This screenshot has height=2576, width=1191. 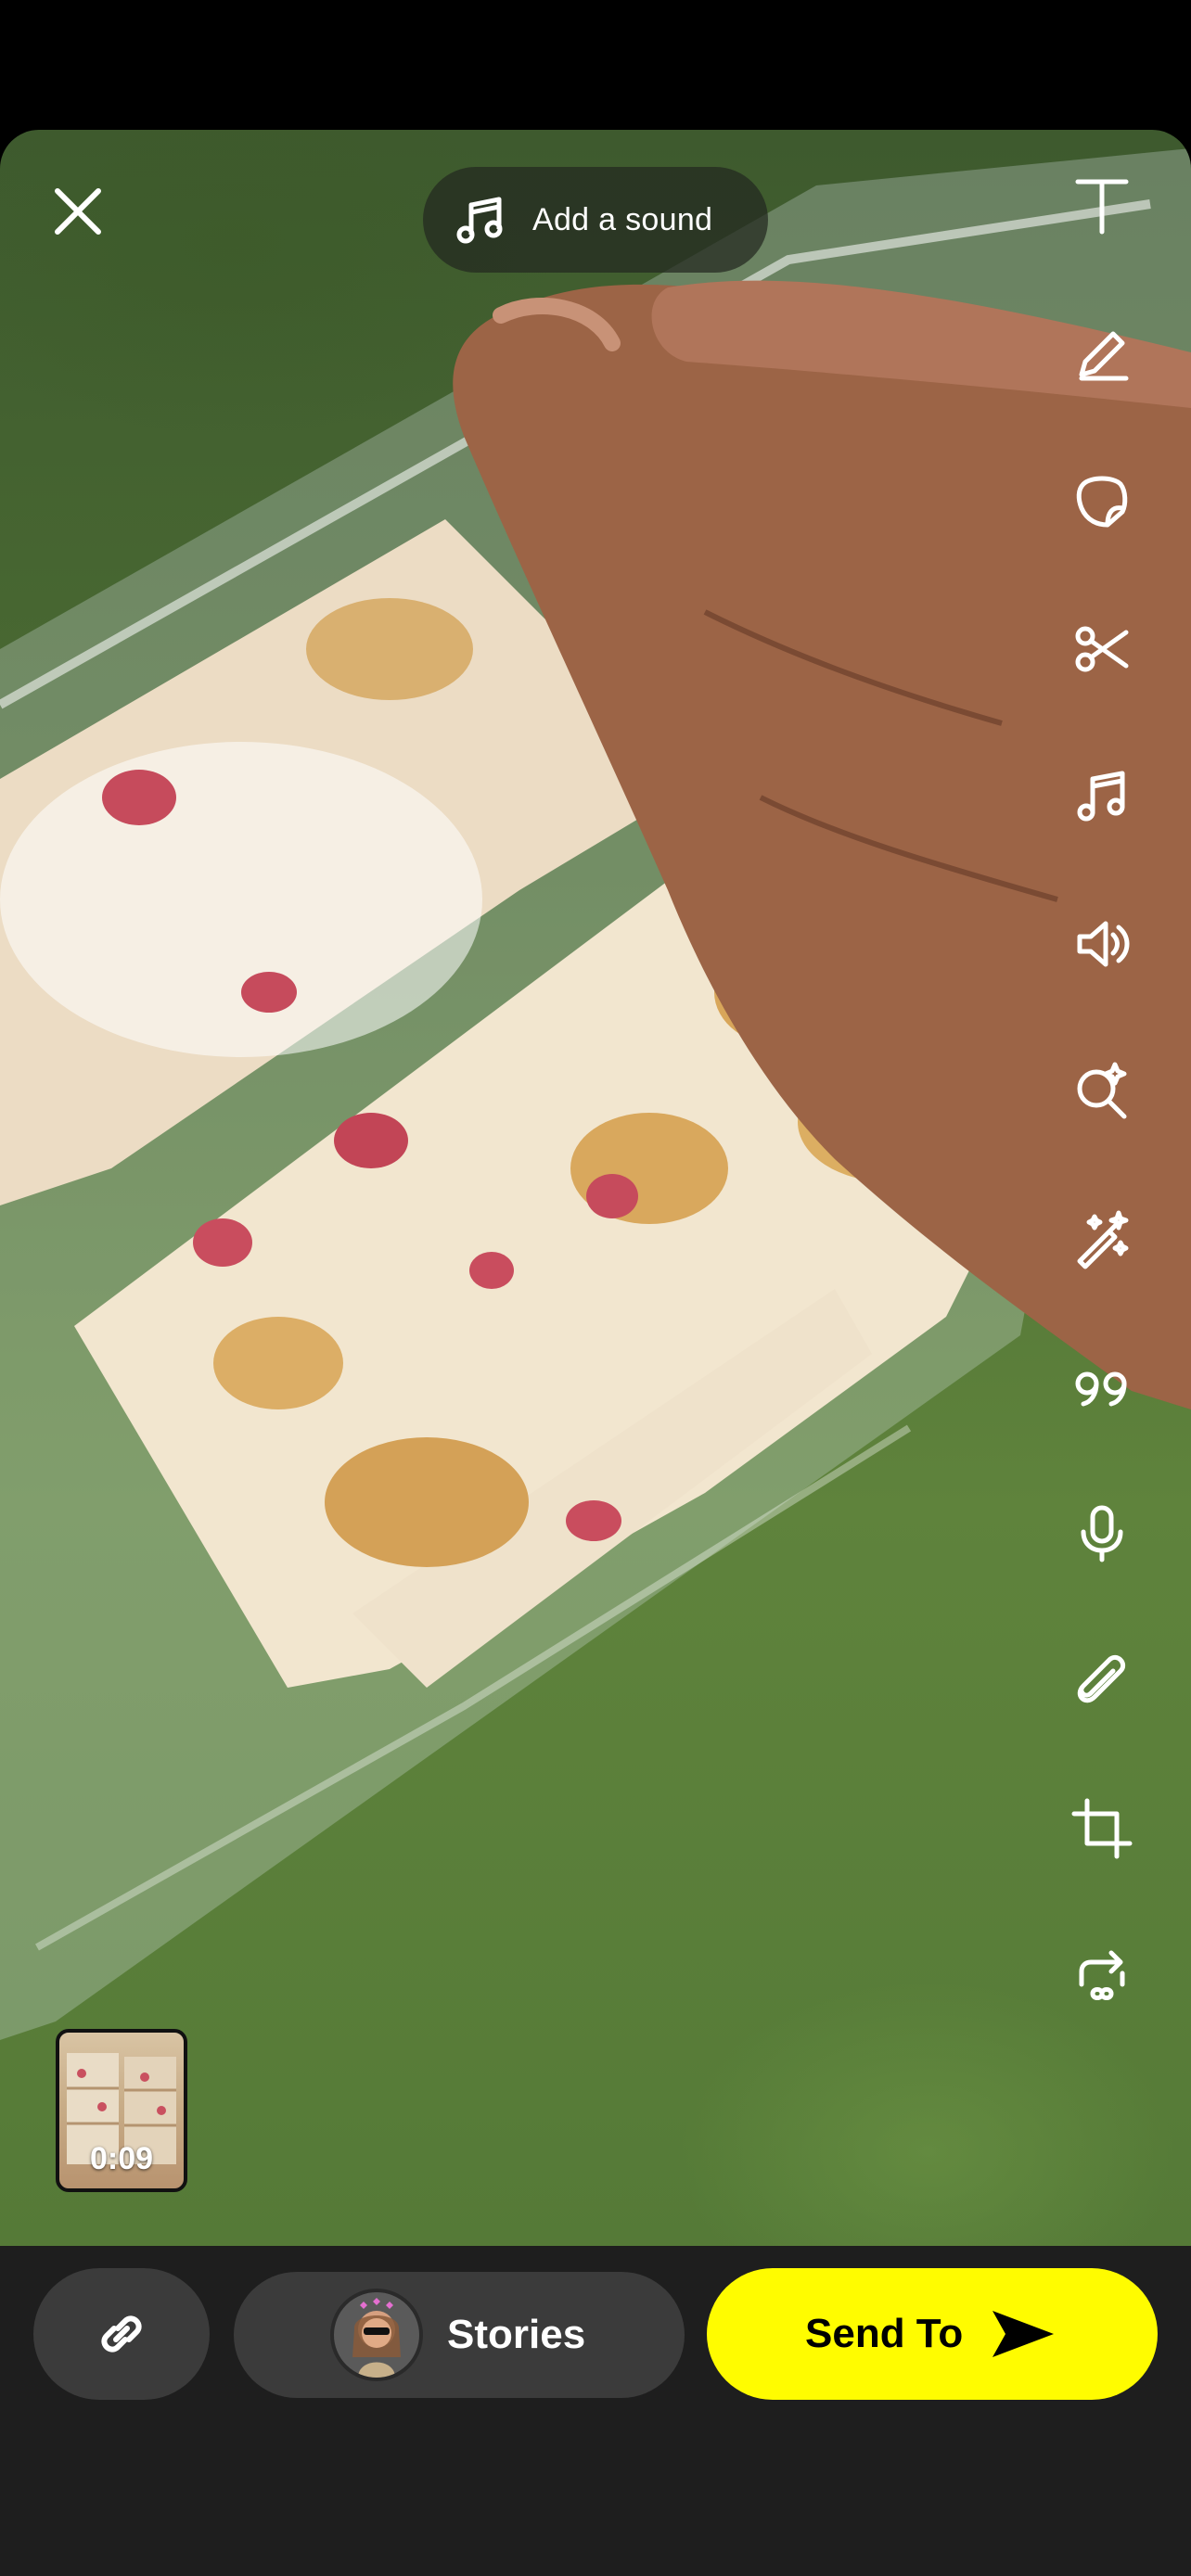 I want to click on bottom-action-bar: Stories Send To, so click(x=595, y=2411).